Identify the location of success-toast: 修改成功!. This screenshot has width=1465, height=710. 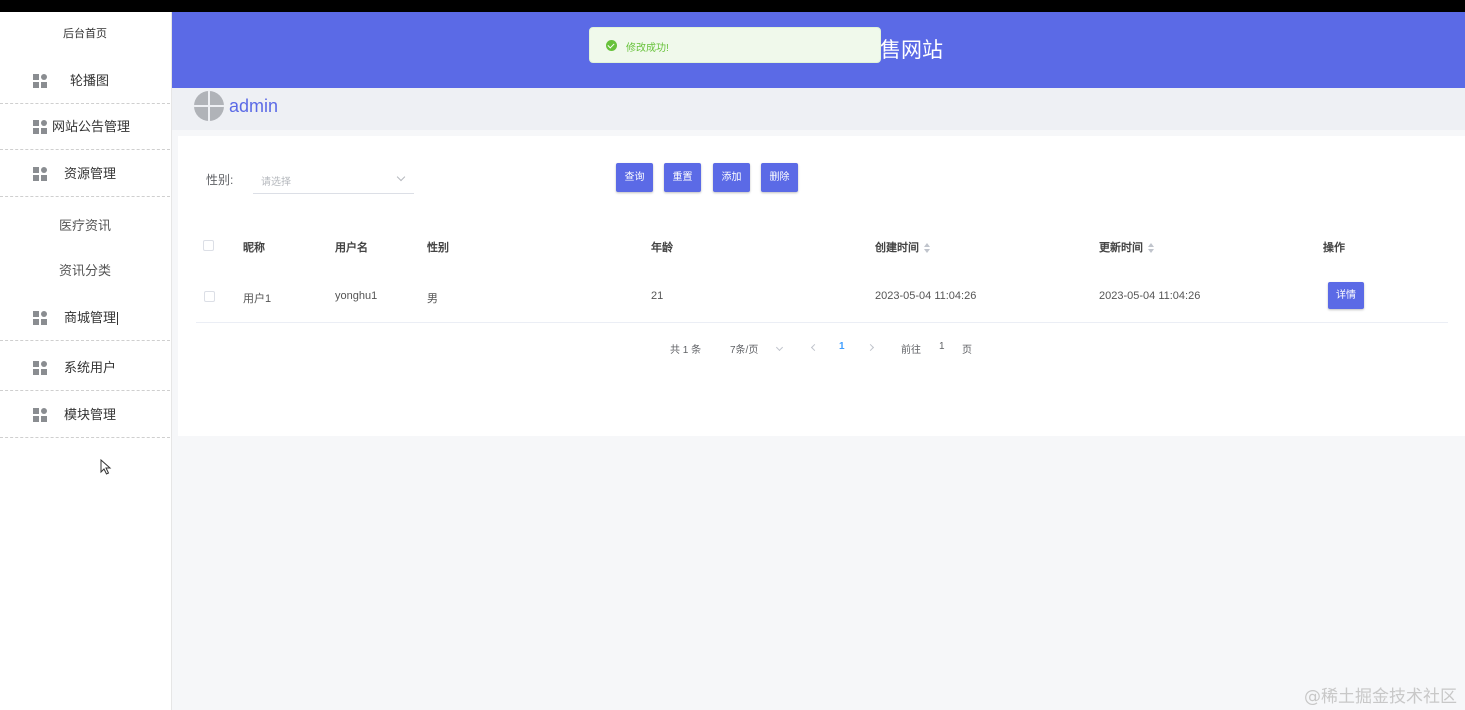
(735, 45).